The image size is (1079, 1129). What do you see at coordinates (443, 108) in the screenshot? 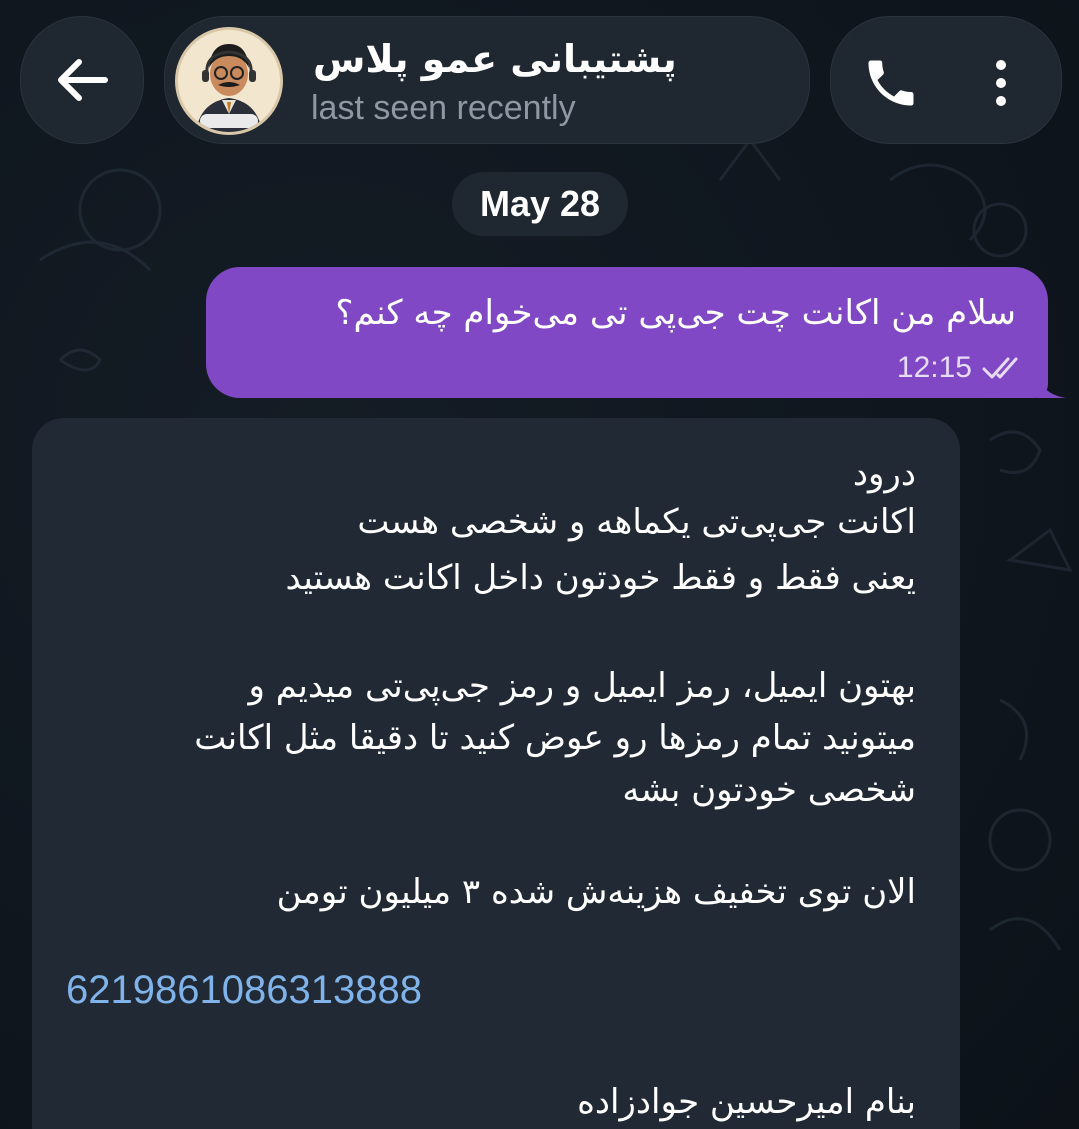
I see `contact-status: last seen recently` at bounding box center [443, 108].